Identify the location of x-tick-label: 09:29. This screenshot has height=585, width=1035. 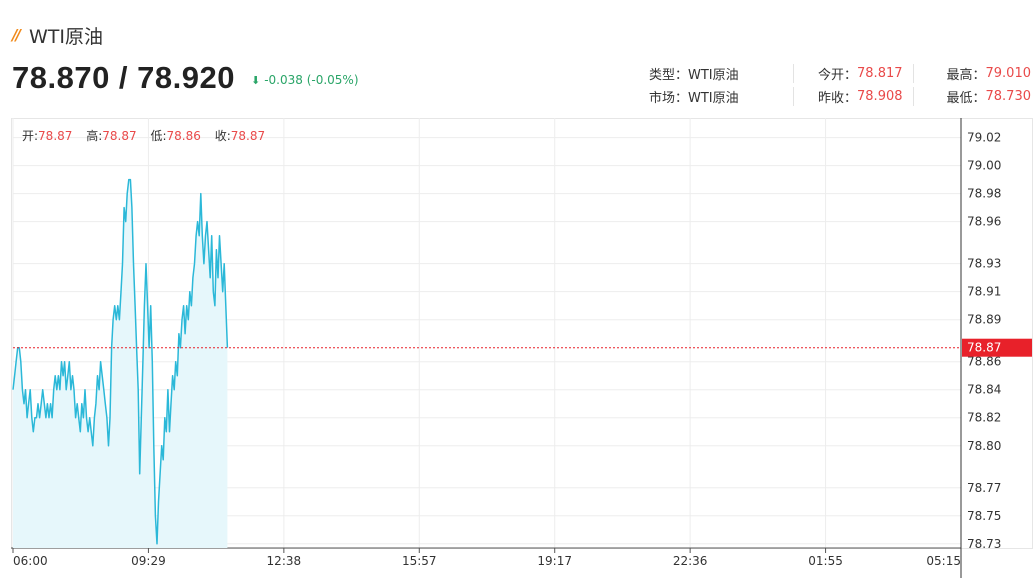
(148, 561).